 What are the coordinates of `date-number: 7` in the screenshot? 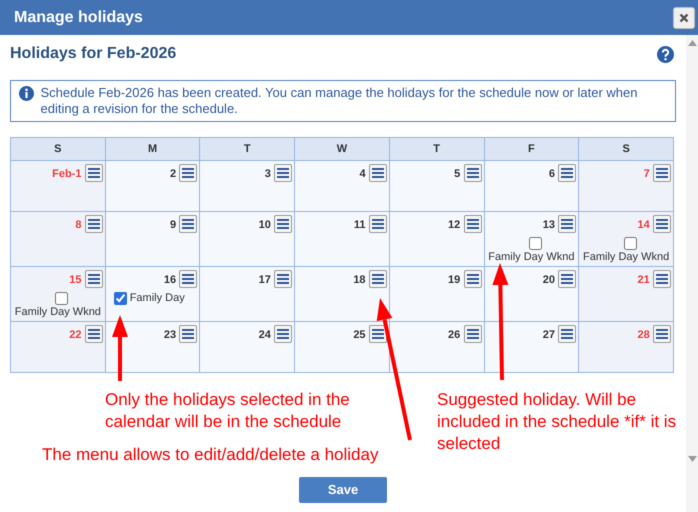 It's located at (647, 174).